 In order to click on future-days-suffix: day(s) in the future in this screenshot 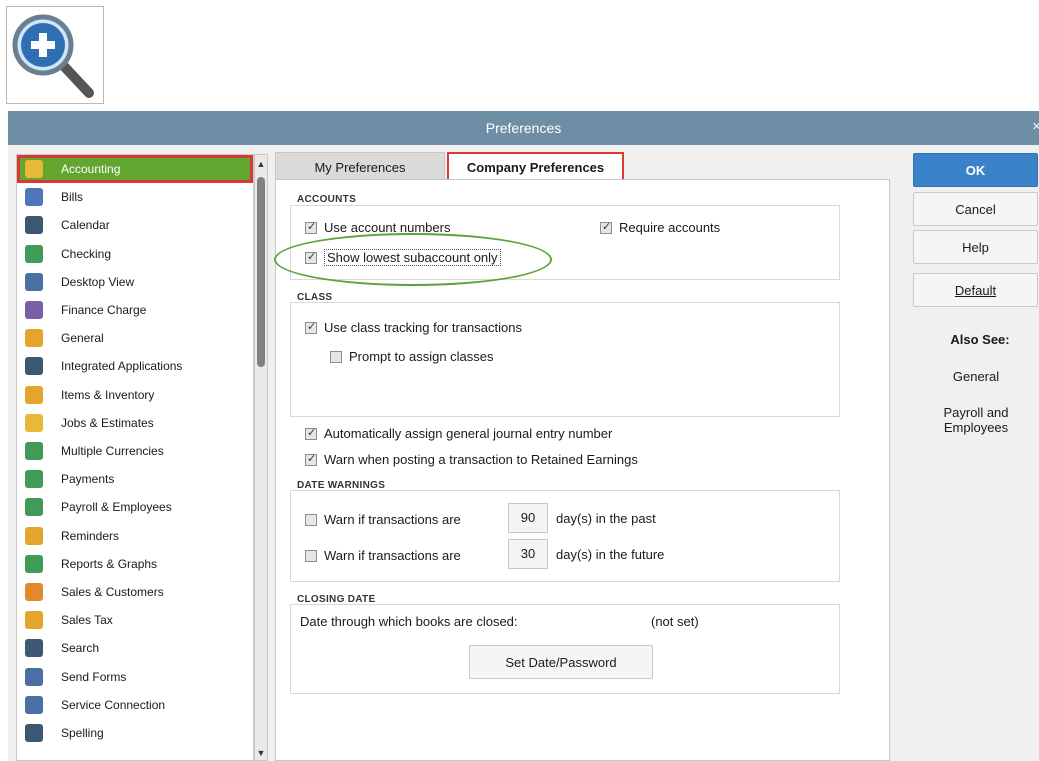, I will do `click(610, 554)`.